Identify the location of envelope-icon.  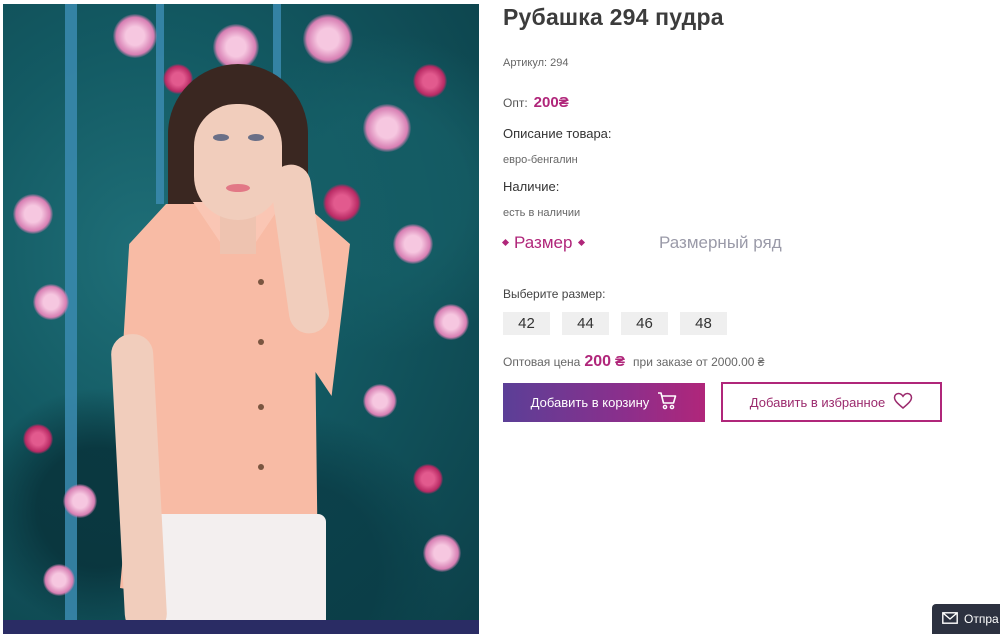
(950, 619).